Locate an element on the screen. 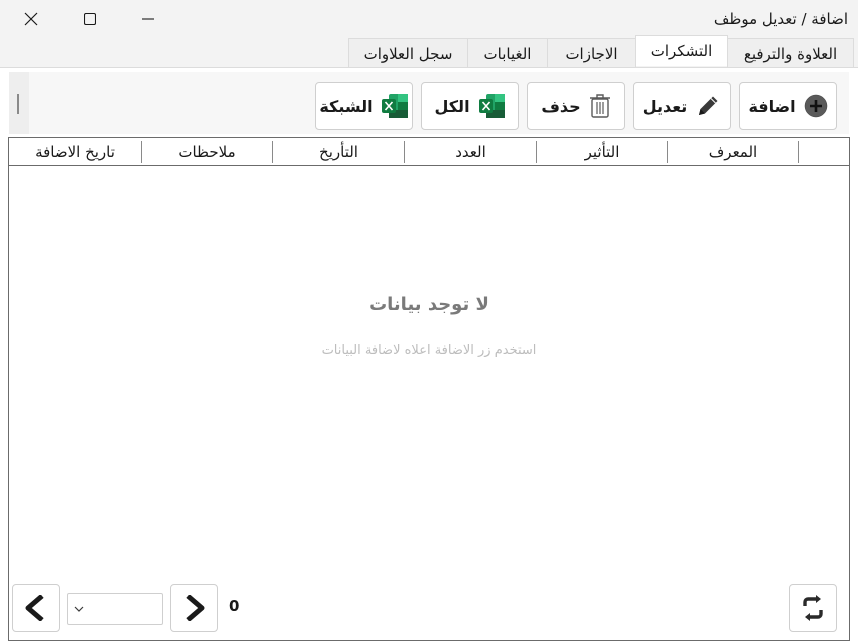  add-button-label: اضافة is located at coordinates (772, 106).